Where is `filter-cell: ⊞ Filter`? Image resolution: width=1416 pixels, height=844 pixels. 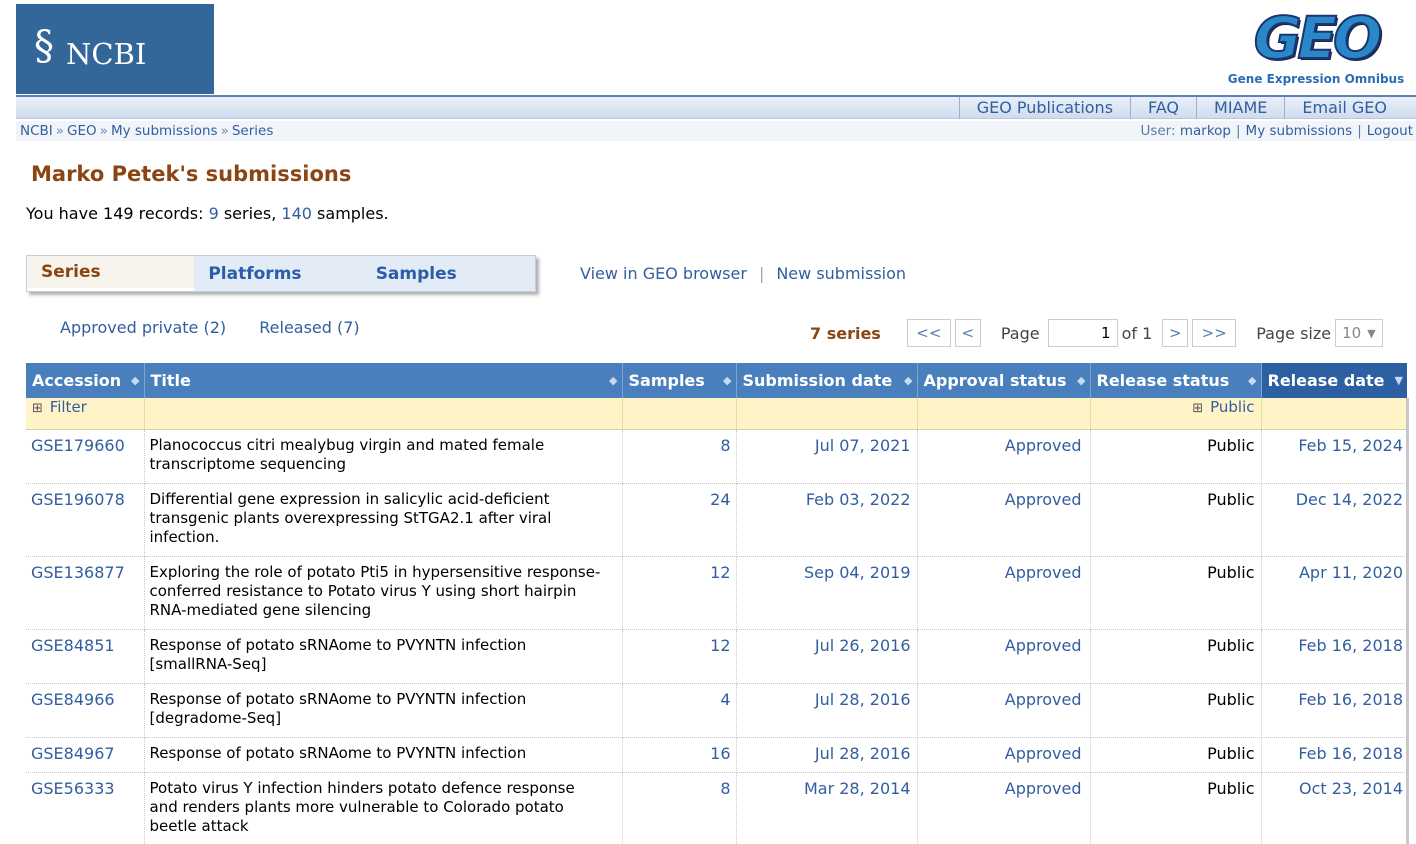
filter-cell: ⊞ Filter is located at coordinates (85, 414).